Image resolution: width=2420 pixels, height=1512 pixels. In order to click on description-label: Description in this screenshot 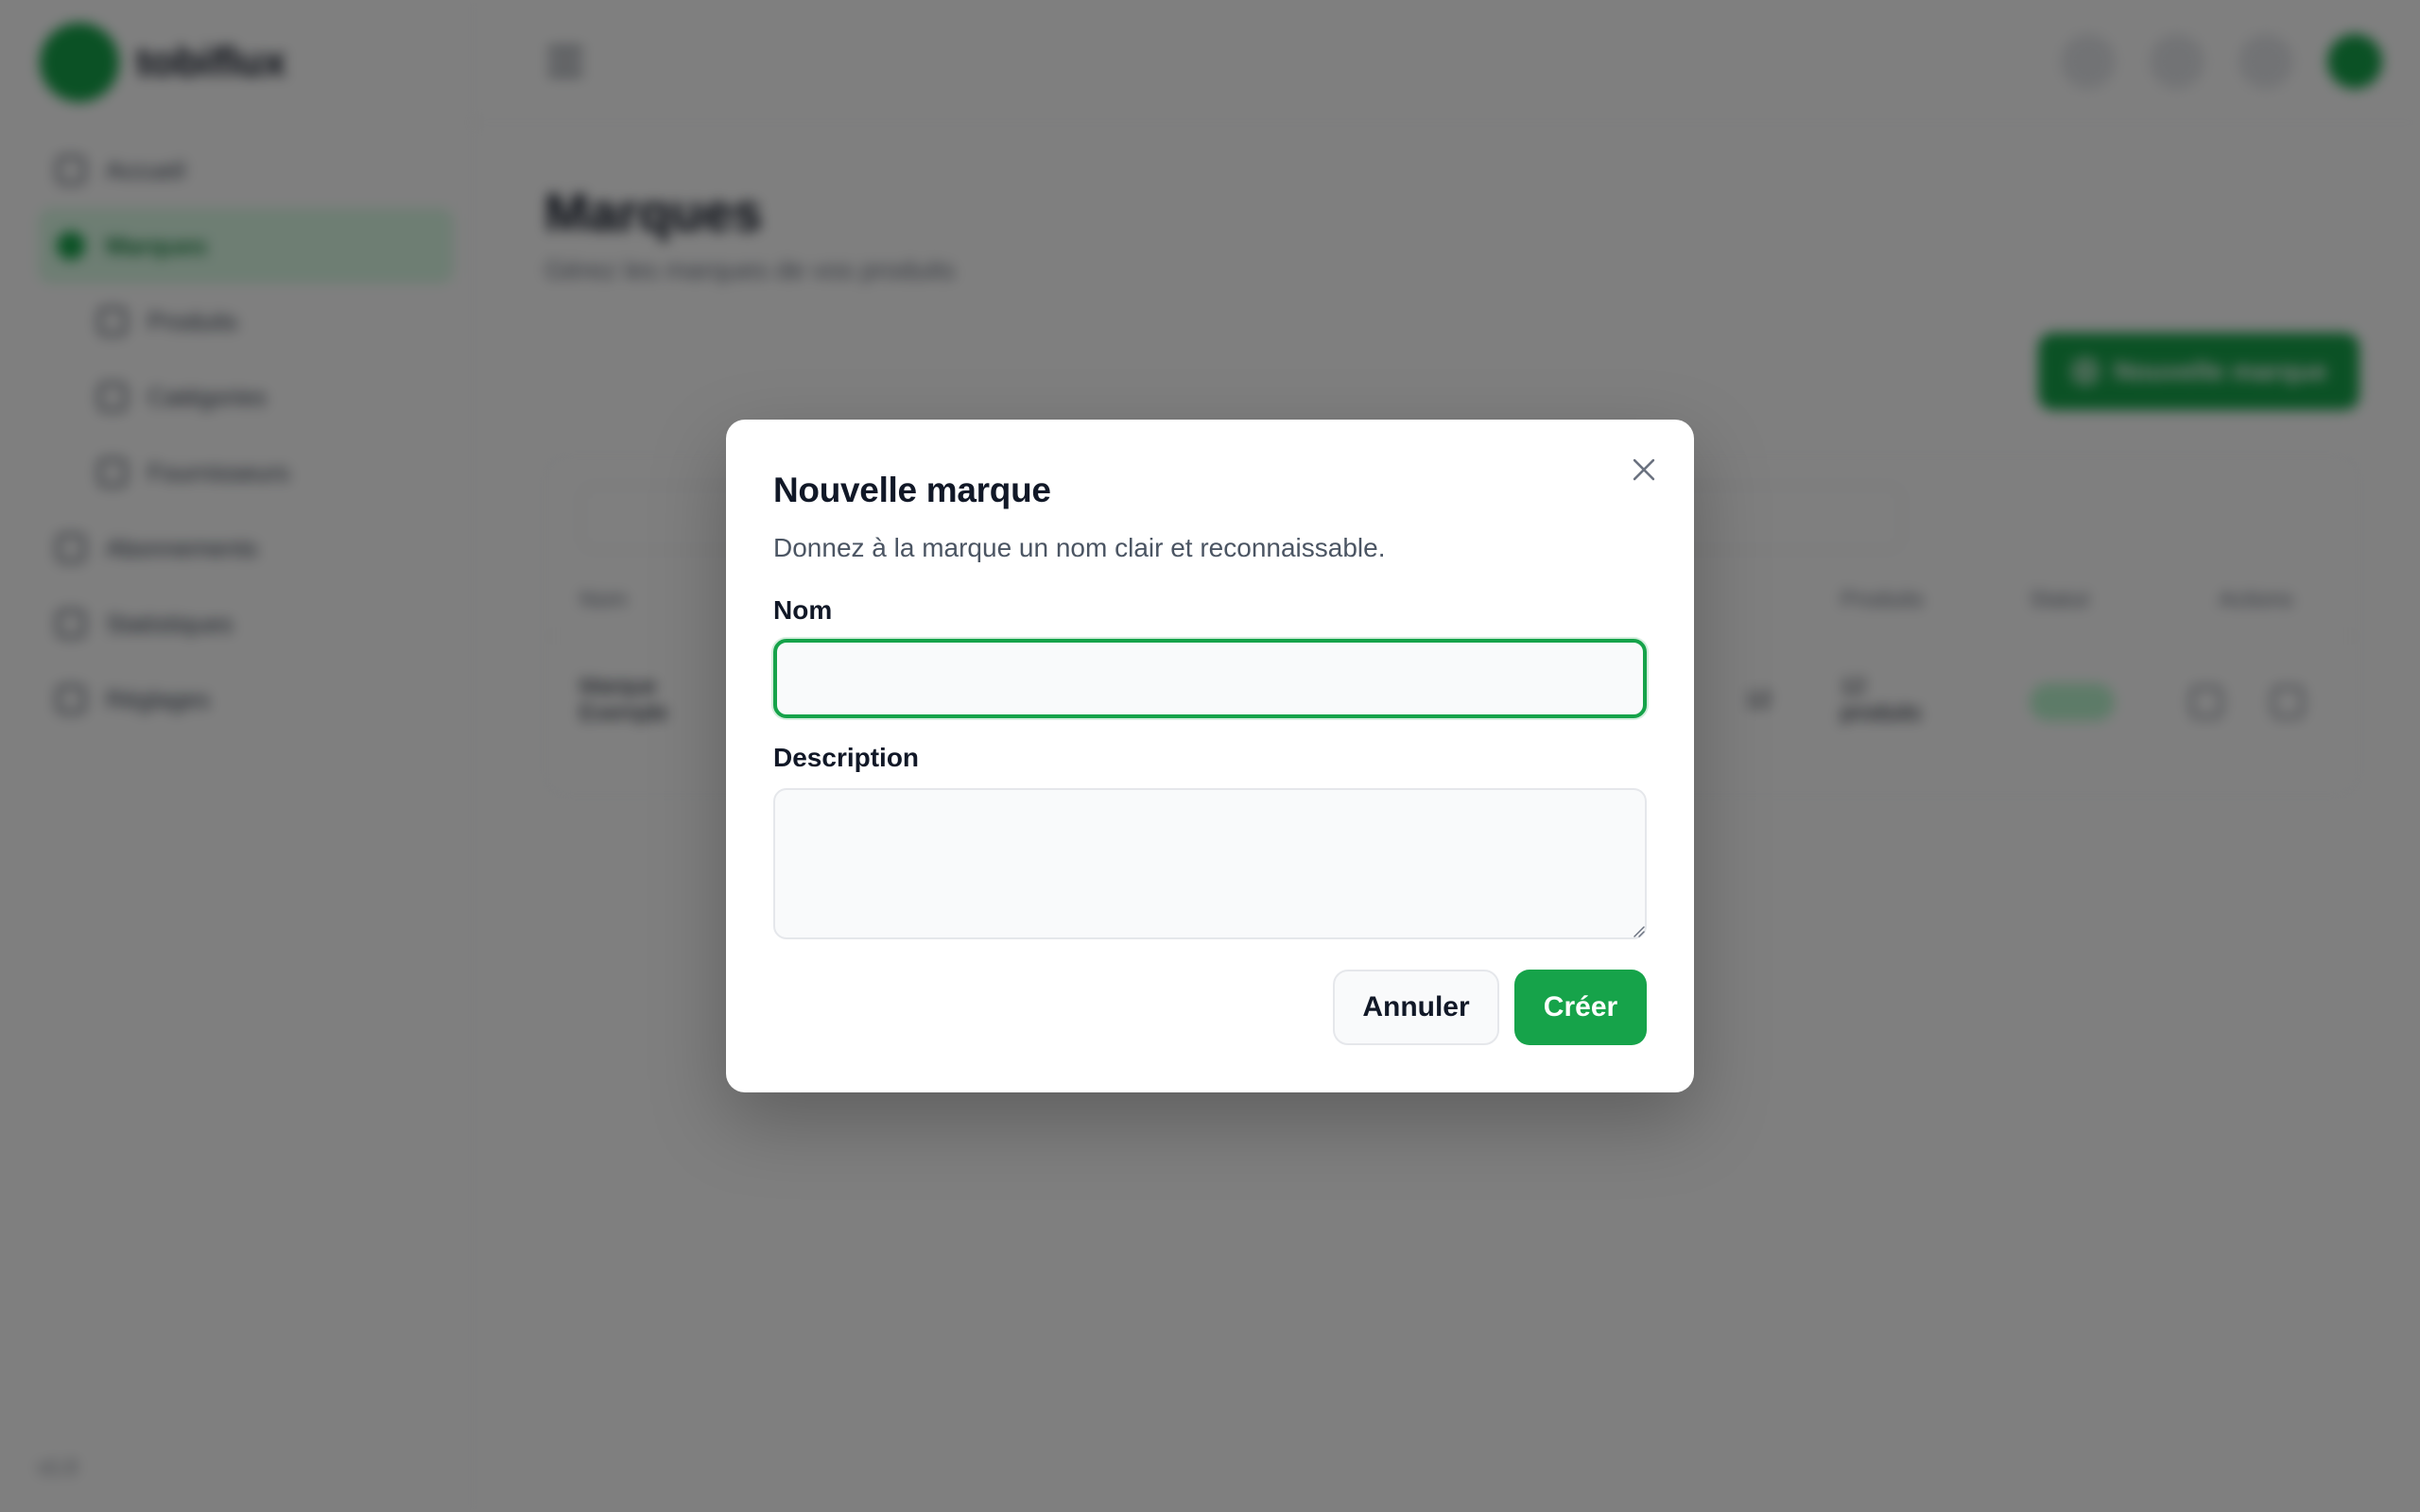, I will do `click(846, 757)`.